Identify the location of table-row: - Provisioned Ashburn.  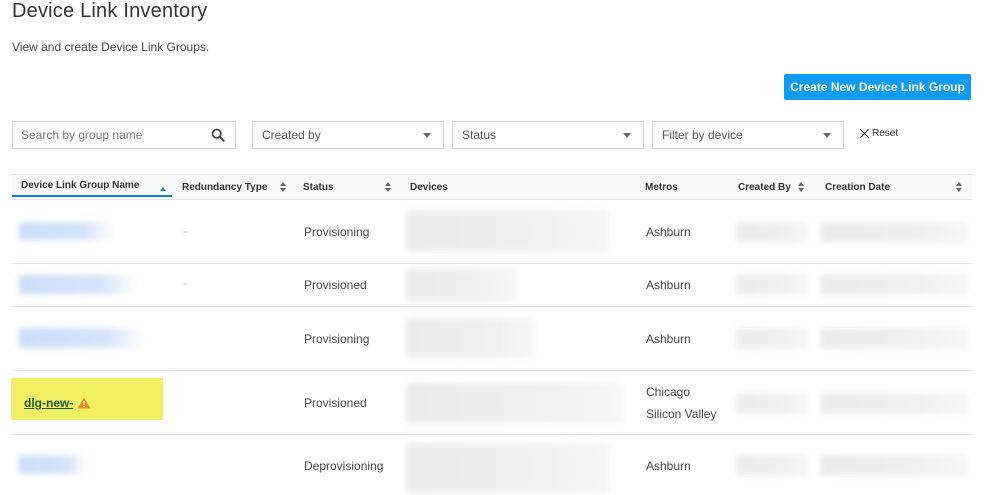
(492, 285).